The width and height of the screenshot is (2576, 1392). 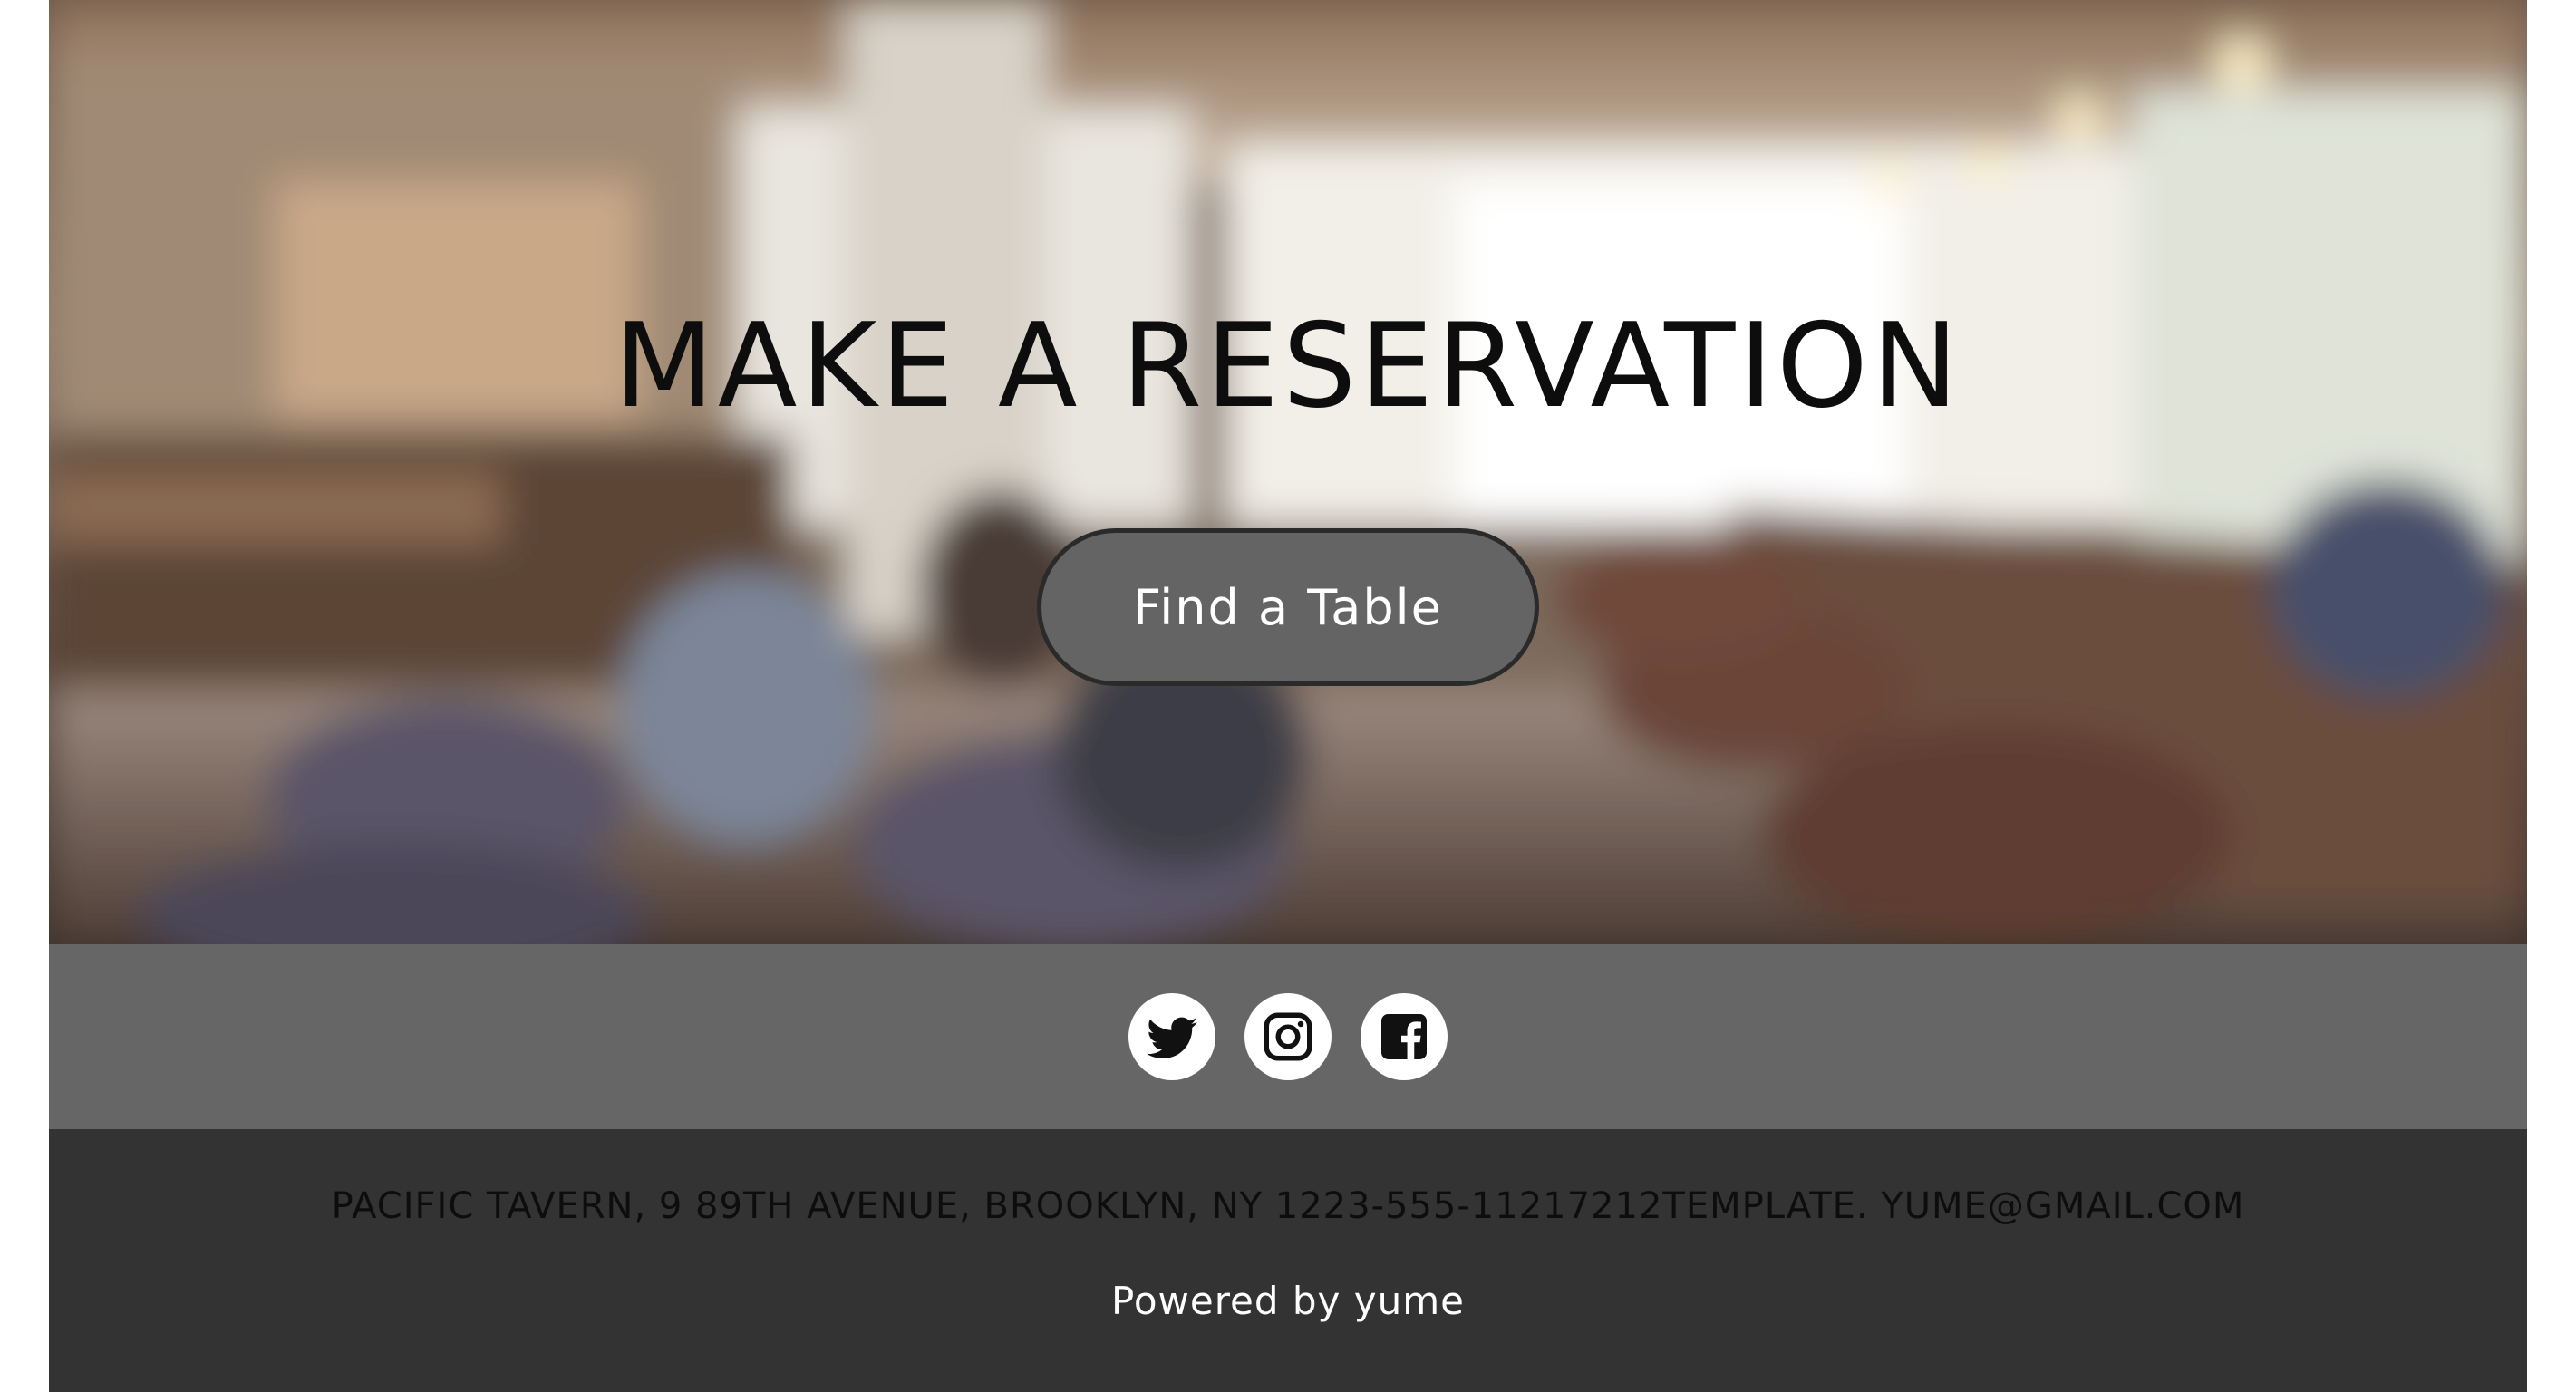 I want to click on facebook-button, so click(x=1404, y=1036).